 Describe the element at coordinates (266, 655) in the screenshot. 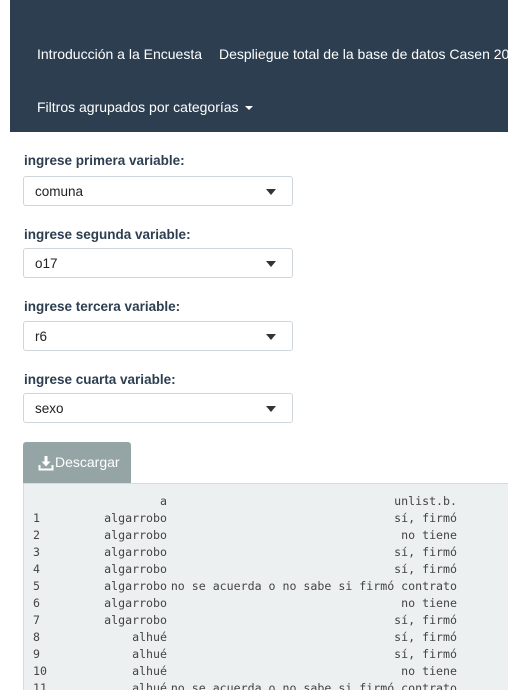

I see `table-row: 9 alhué sí, firmó` at that location.